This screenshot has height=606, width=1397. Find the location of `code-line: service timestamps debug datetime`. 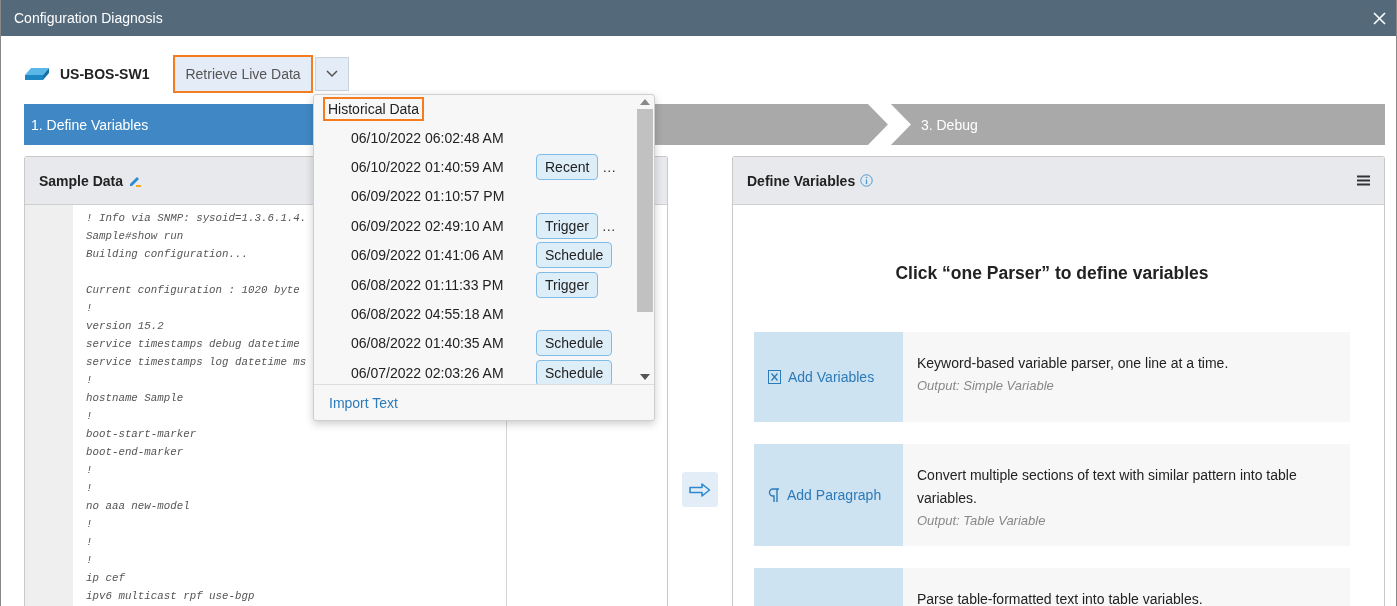

code-line: service timestamps debug datetime is located at coordinates (193, 344).